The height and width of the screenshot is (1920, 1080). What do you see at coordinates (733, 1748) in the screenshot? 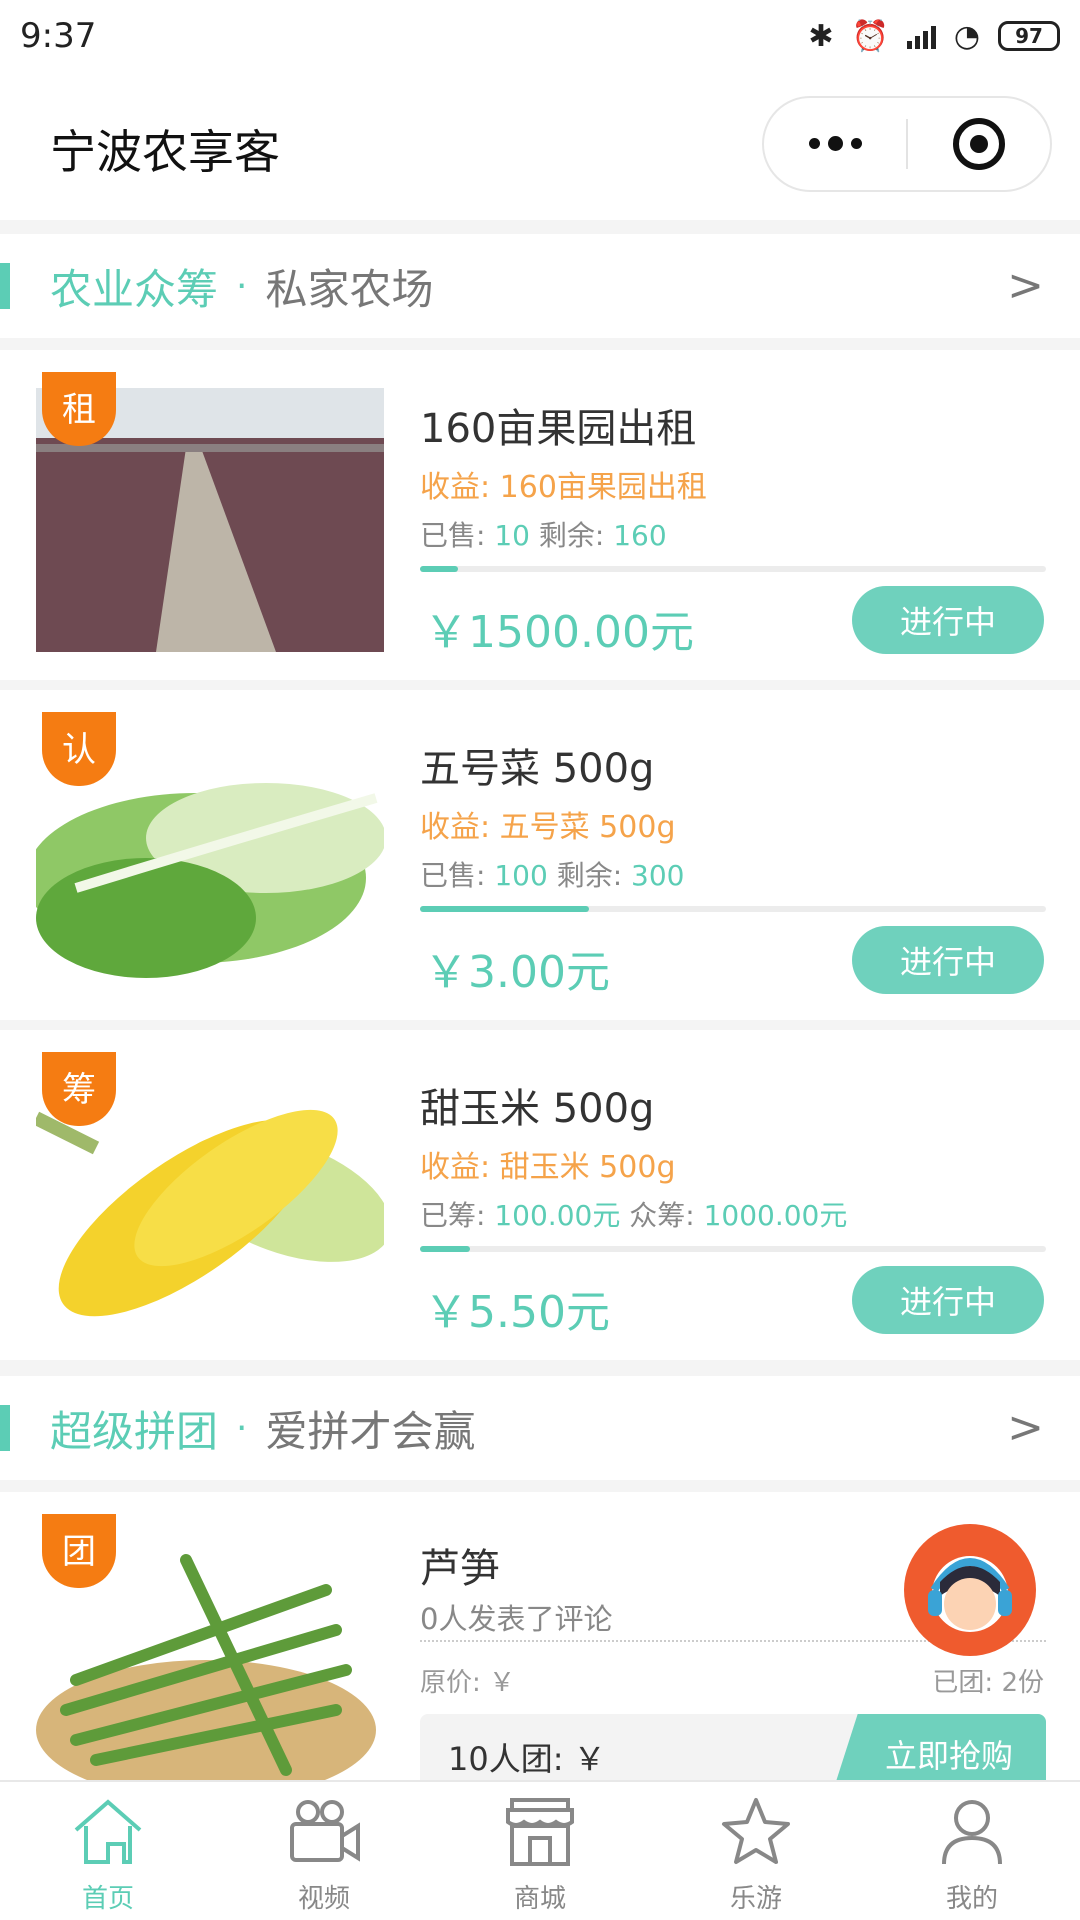
I see `group-buy-bar: 10人团: ￥ 立即抢购` at bounding box center [733, 1748].